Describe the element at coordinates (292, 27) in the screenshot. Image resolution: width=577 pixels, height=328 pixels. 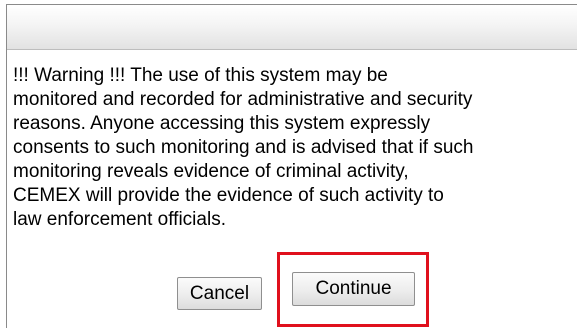
I see `dialog-title-bar` at that location.